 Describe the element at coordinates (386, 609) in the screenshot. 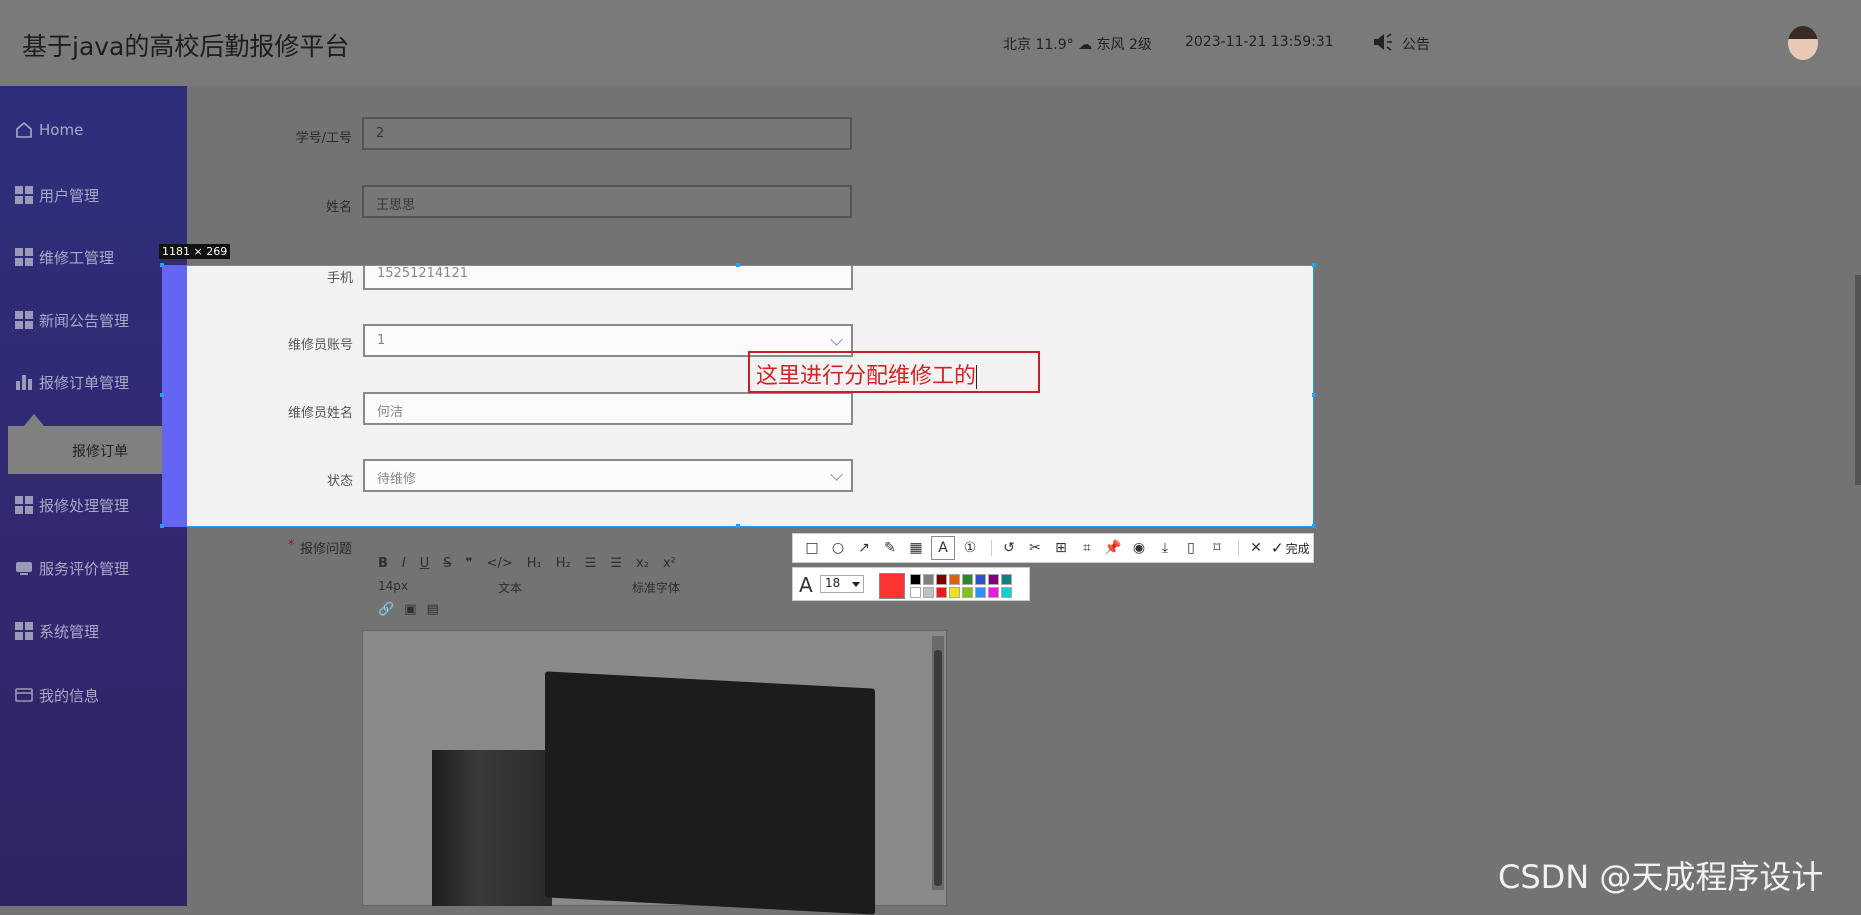

I see `link-icon: 🔗` at that location.